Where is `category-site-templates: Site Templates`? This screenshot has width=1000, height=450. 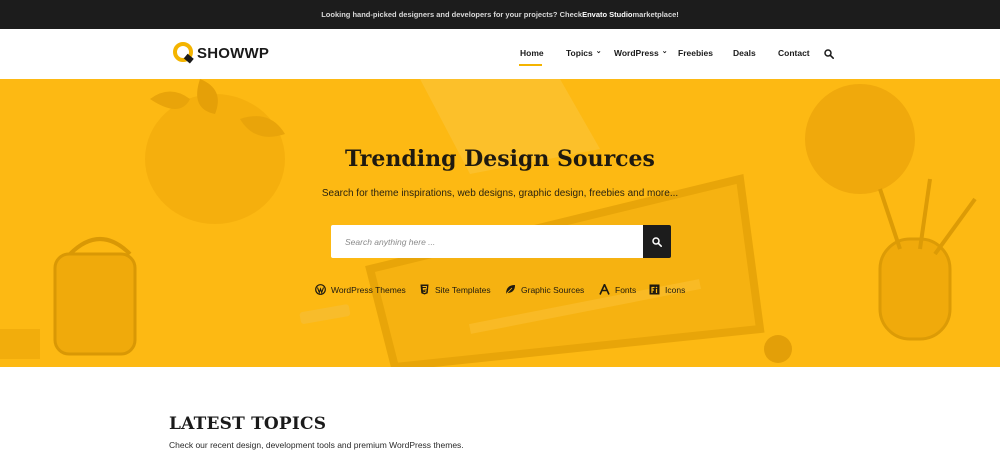 category-site-templates: Site Templates is located at coordinates (455, 289).